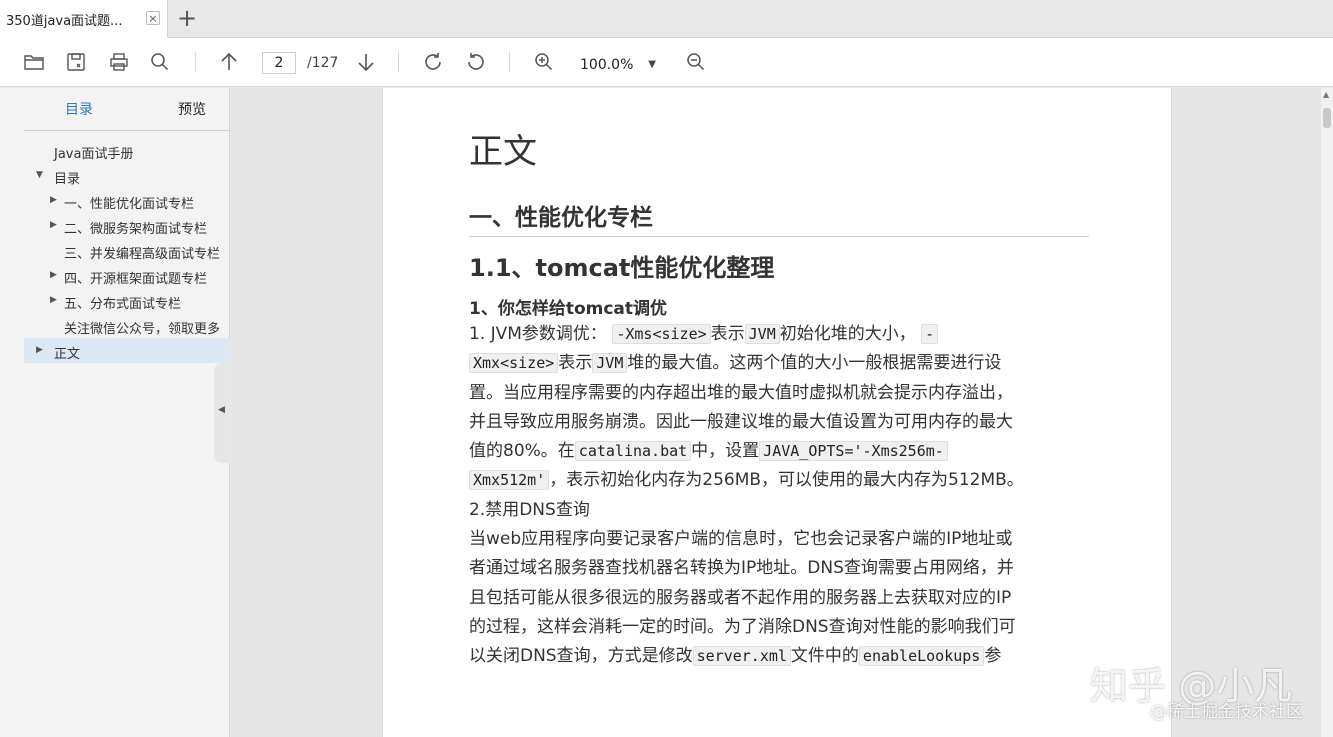 The height and width of the screenshot is (737, 1333). I want to click on outline-item-frameworks: ▶ 四、开源框架面试题专栏, so click(127, 275).